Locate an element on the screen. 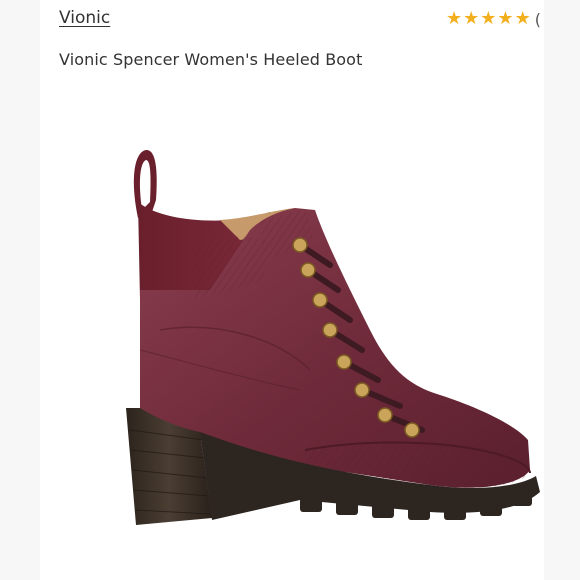 This screenshot has width=580, height=580. product-title: Vionic Spencer Women's Heeled Boot is located at coordinates (211, 59).